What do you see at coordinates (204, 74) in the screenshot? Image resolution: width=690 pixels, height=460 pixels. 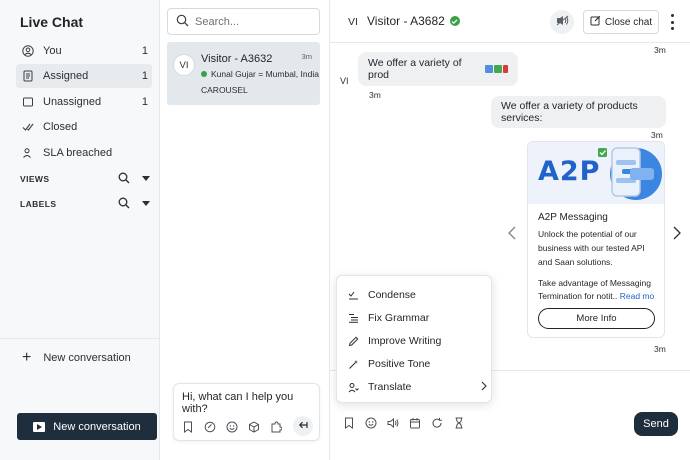 I see `online-status-icon` at bounding box center [204, 74].